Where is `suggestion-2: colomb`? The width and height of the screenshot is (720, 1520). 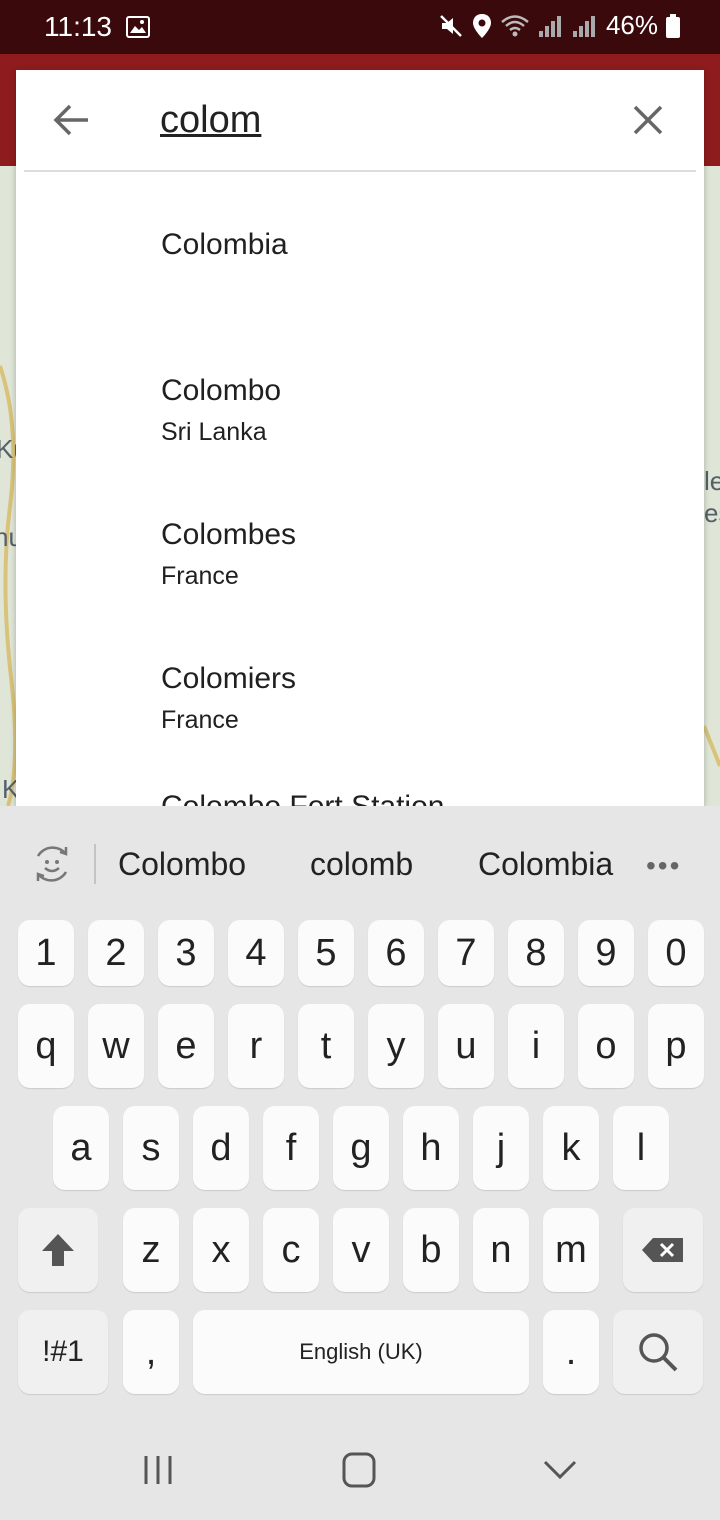 suggestion-2: colomb is located at coordinates (361, 864).